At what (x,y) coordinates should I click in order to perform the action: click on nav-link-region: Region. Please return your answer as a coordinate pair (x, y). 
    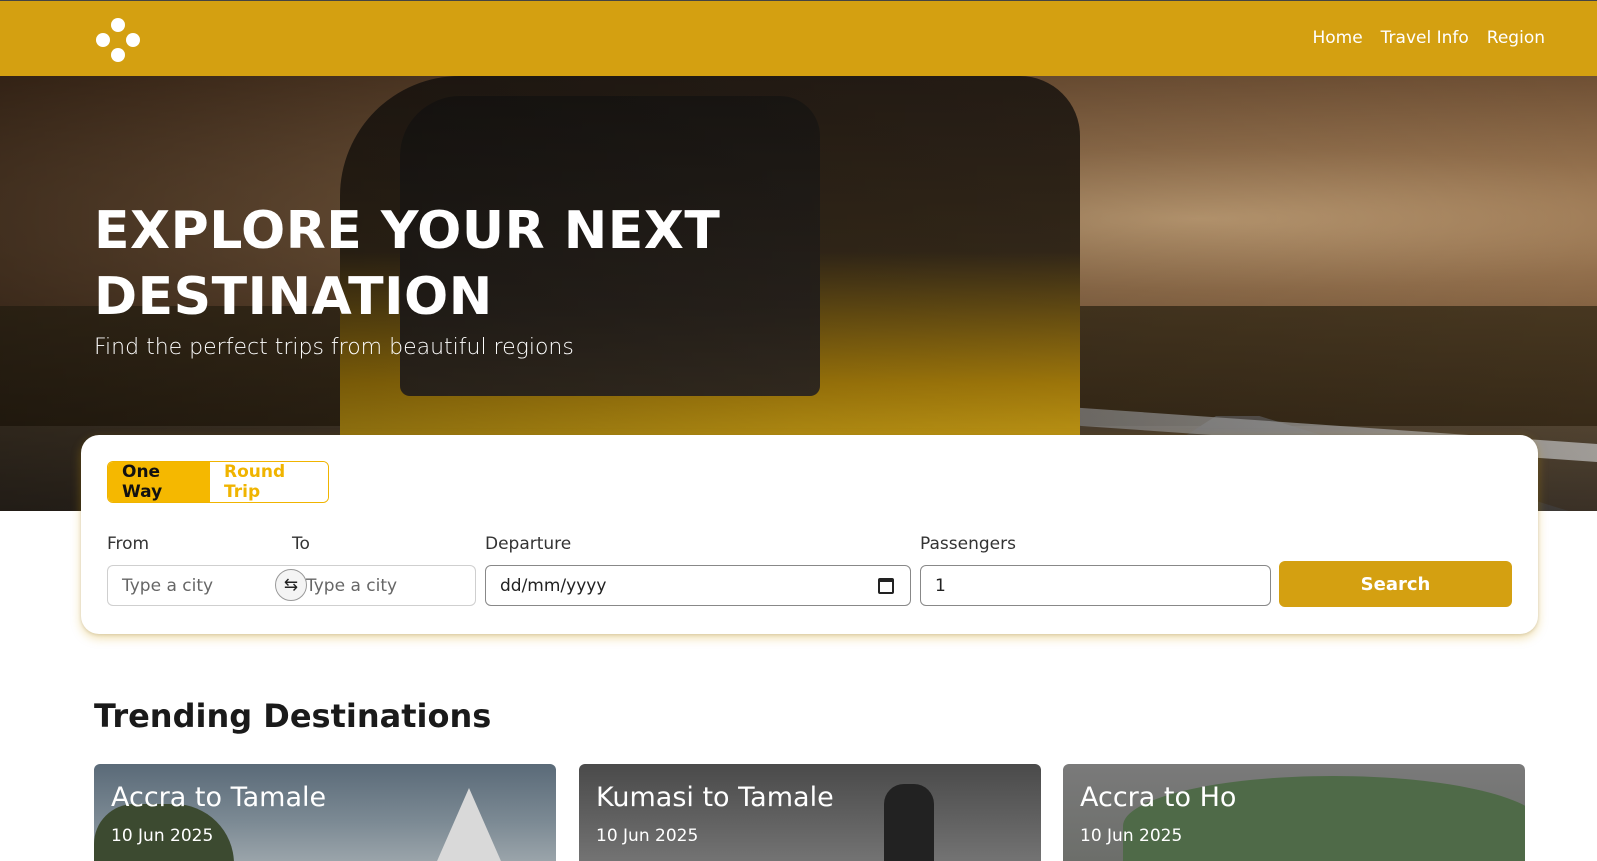
    Looking at the image, I should click on (1516, 38).